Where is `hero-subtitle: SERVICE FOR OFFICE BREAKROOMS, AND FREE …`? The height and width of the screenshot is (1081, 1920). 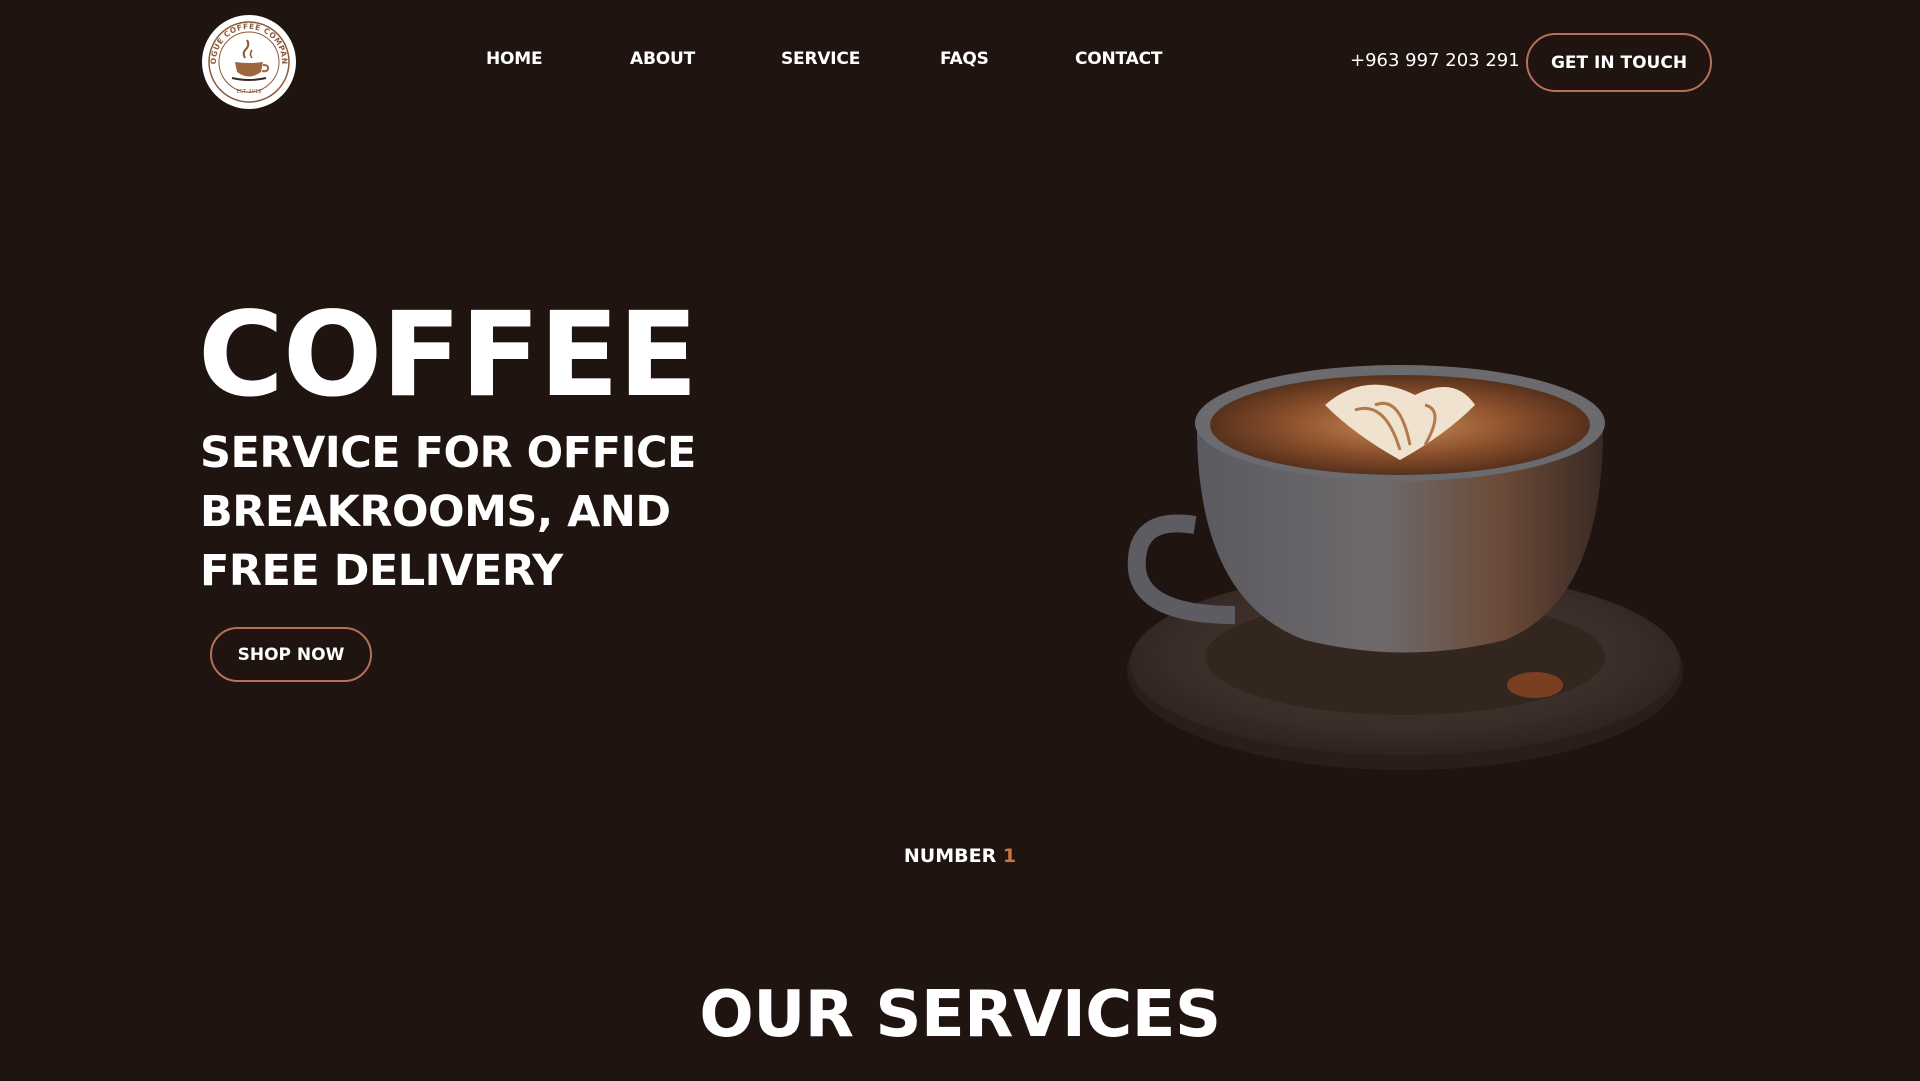
hero-subtitle: SERVICE FOR OFFICE BREAKROOMS, AND FREE … is located at coordinates (448, 512).